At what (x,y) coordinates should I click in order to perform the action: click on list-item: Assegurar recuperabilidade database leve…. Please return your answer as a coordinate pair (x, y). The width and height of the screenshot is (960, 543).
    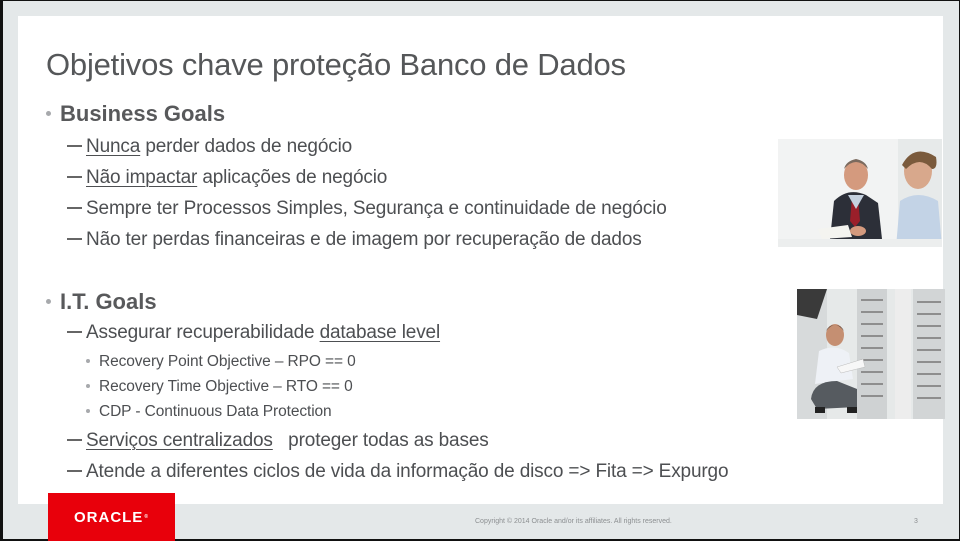
    Looking at the image, I should click on (253, 333).